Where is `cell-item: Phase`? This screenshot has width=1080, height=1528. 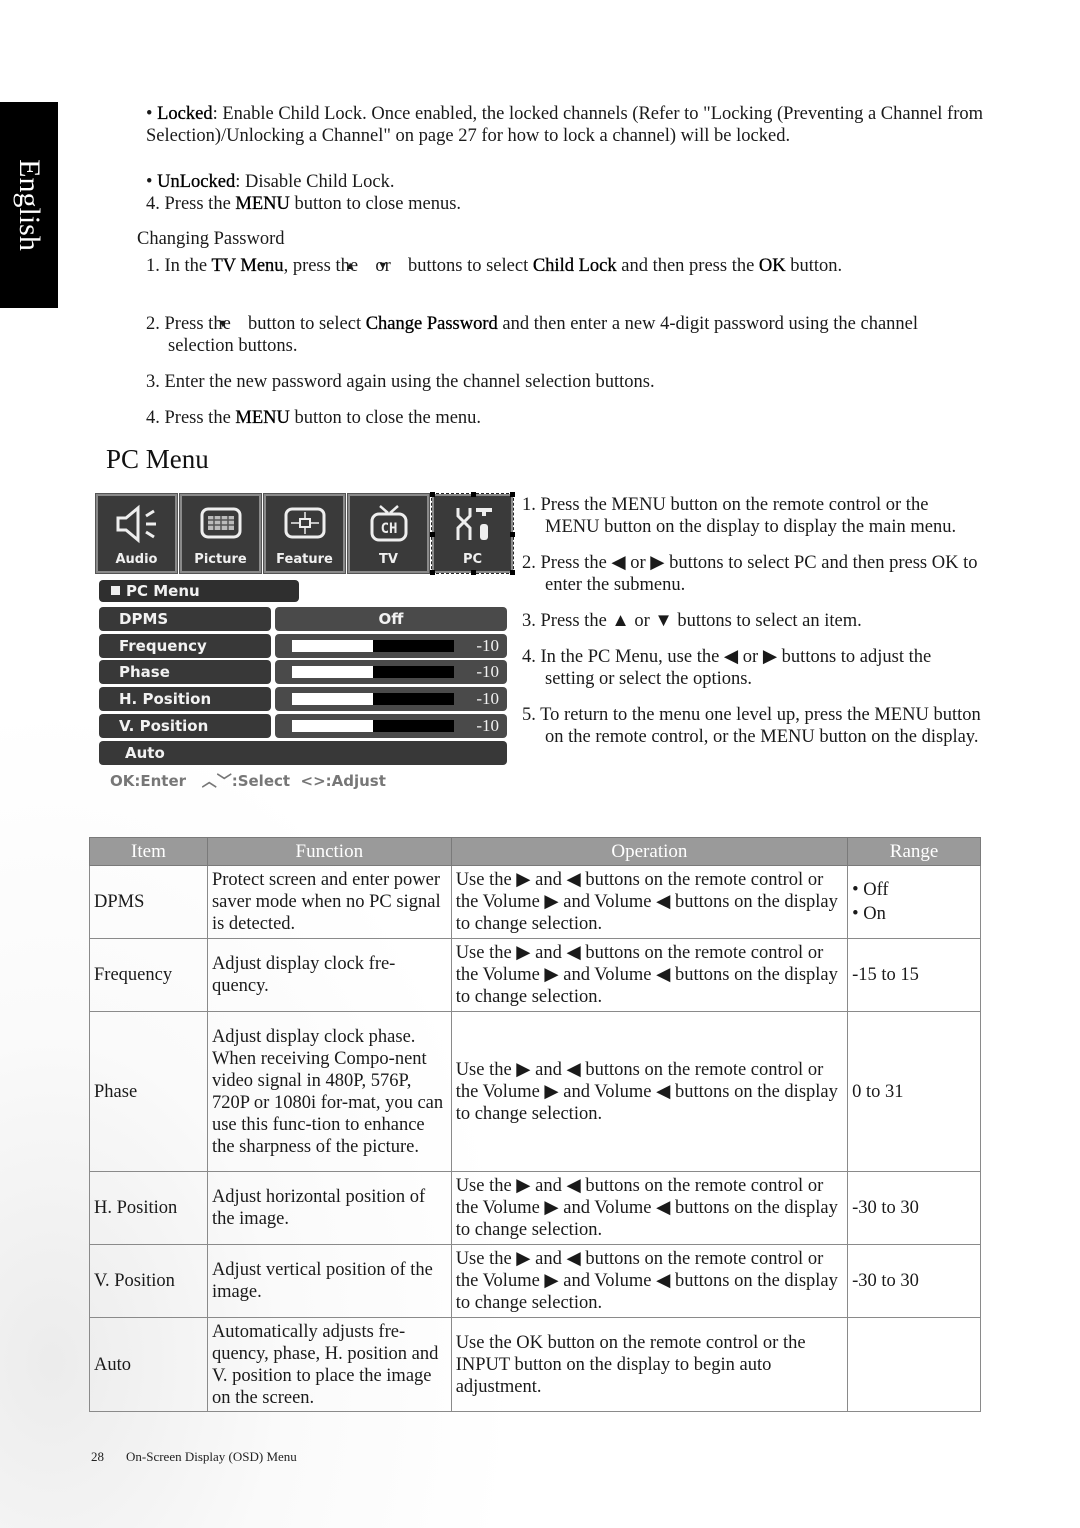 cell-item: Phase is located at coordinates (148, 1091).